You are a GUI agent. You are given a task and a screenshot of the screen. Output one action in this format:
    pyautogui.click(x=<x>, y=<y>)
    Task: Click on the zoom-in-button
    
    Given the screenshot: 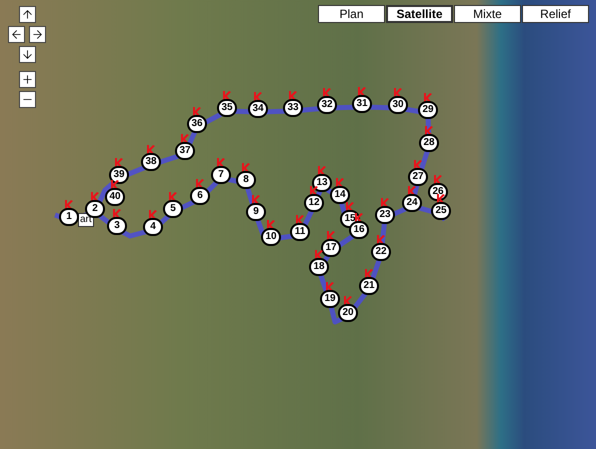 What is the action you would take?
    pyautogui.click(x=27, y=79)
    